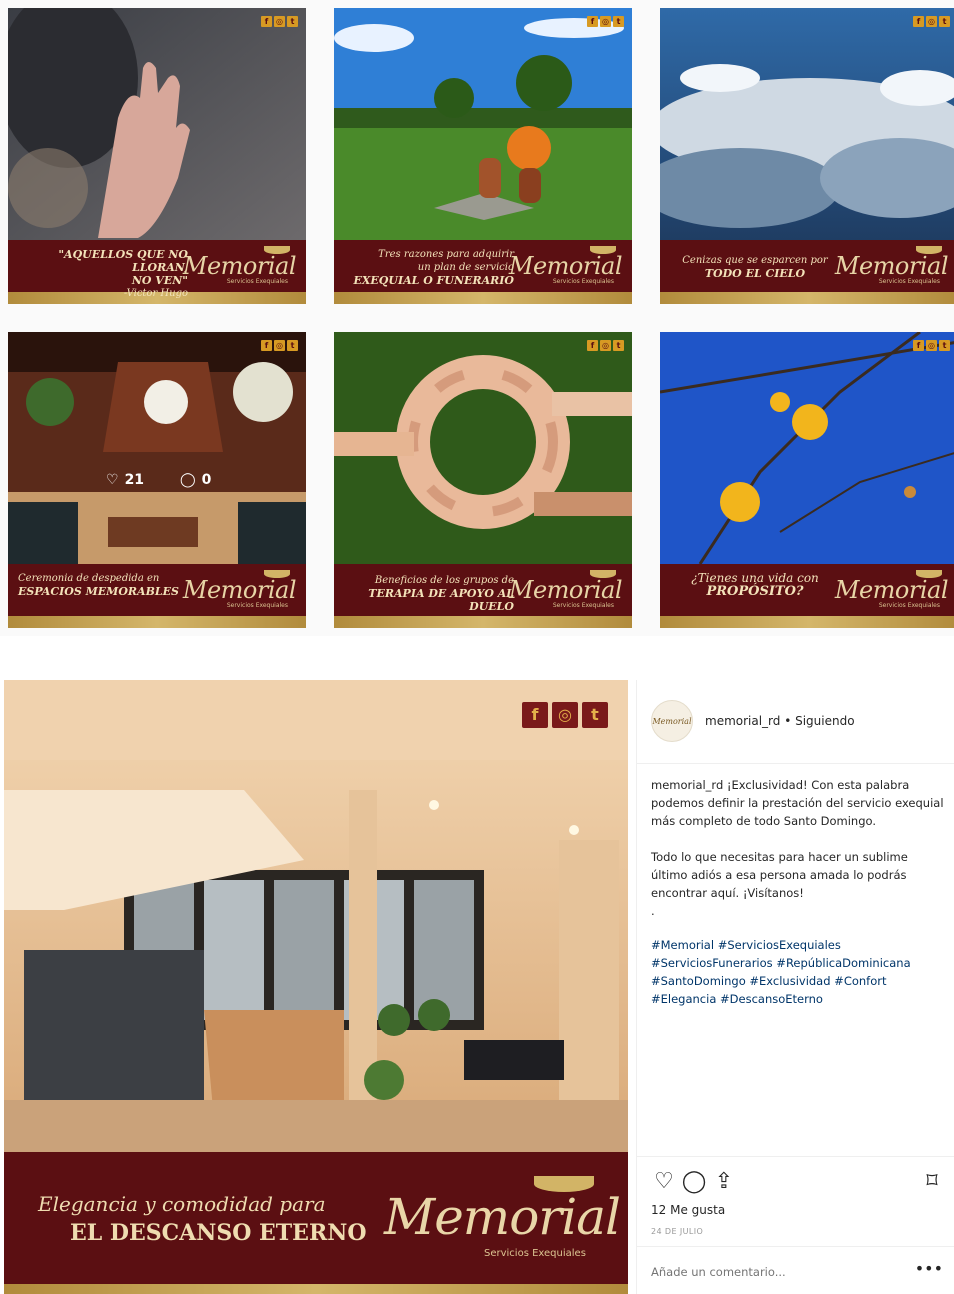 The width and height of the screenshot is (954, 1294). What do you see at coordinates (724, 1182) in the screenshot?
I see `share-icon: ⇪` at bounding box center [724, 1182].